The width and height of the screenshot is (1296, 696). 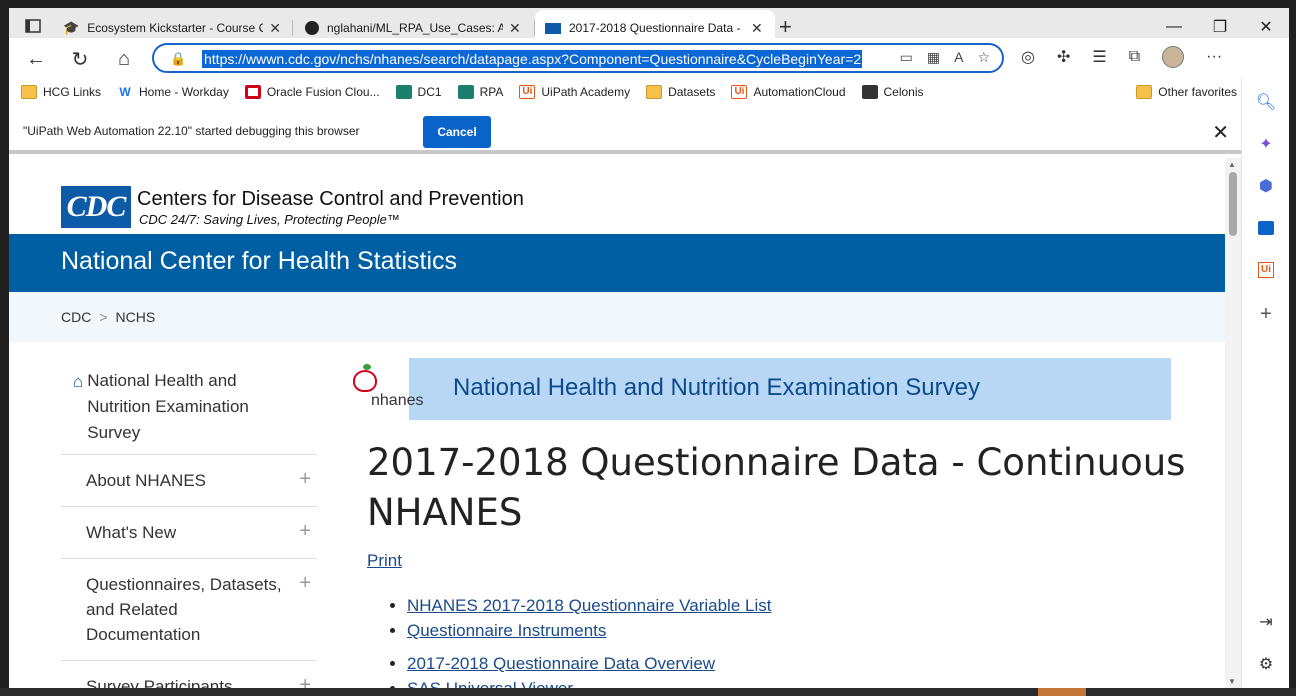 What do you see at coordinates (312, 28) in the screenshot?
I see `github-icon` at bounding box center [312, 28].